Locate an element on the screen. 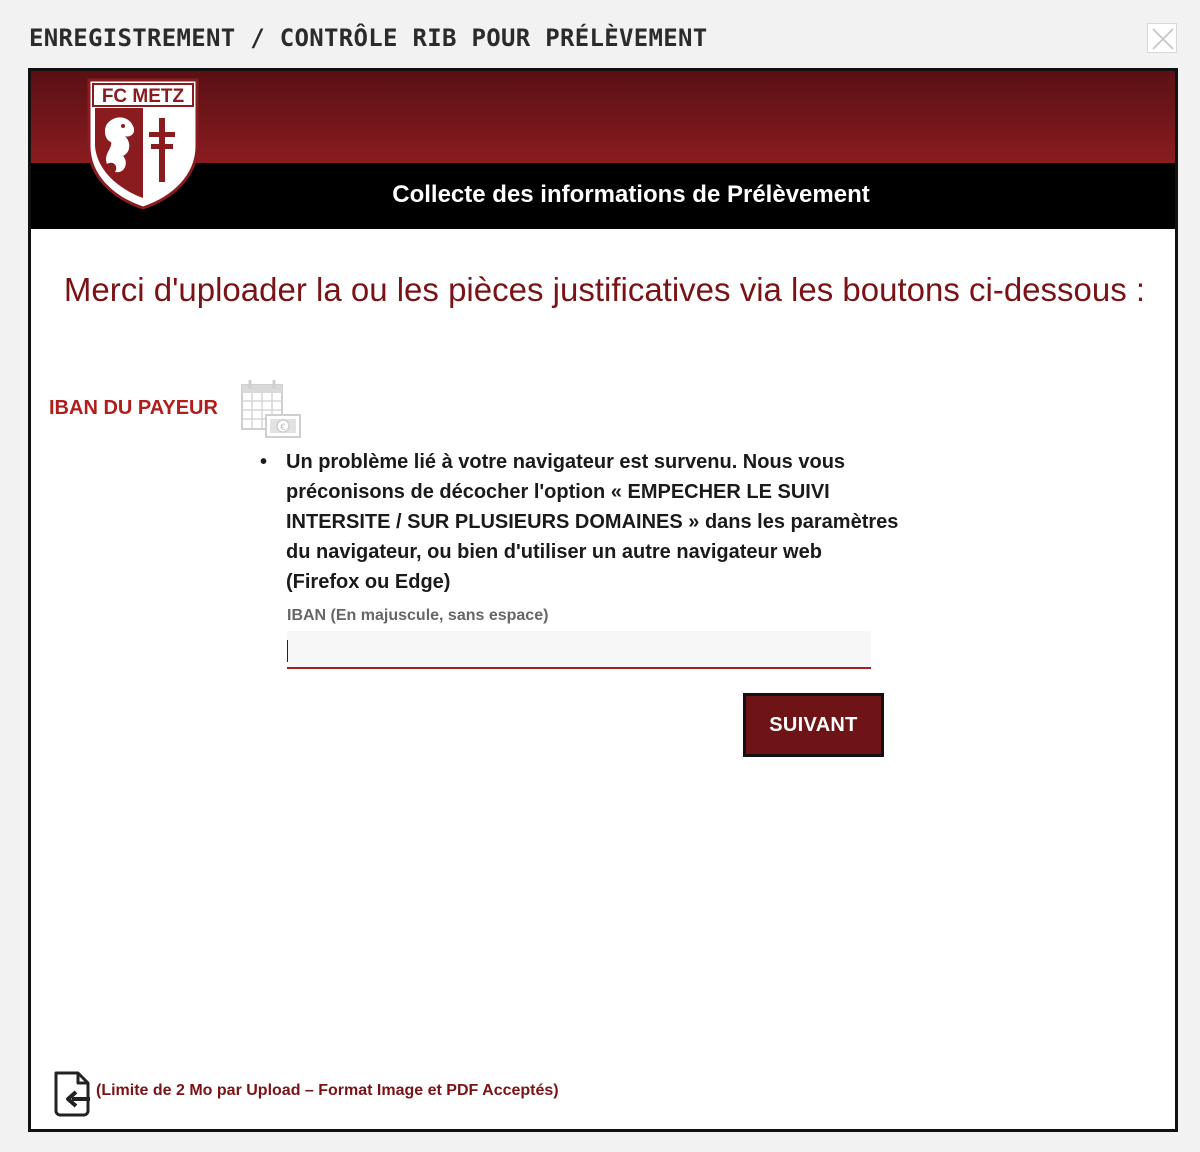 This screenshot has width=1200, height=1152. fc-metz-logo: FC METZ is located at coordinates (143, 144).